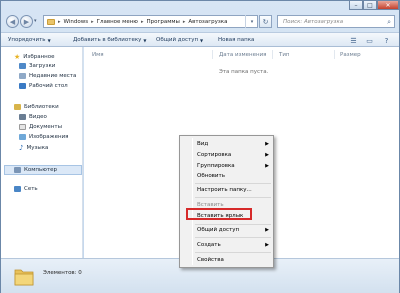  I want to click on menu-item-share: Общий доступ ▶, so click(234, 230).